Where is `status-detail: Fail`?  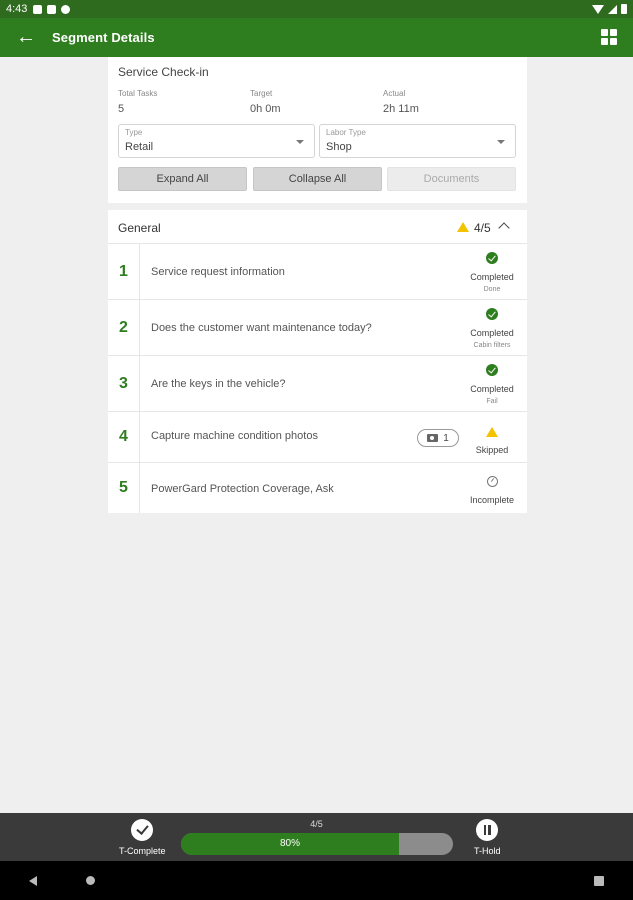 status-detail: Fail is located at coordinates (492, 401).